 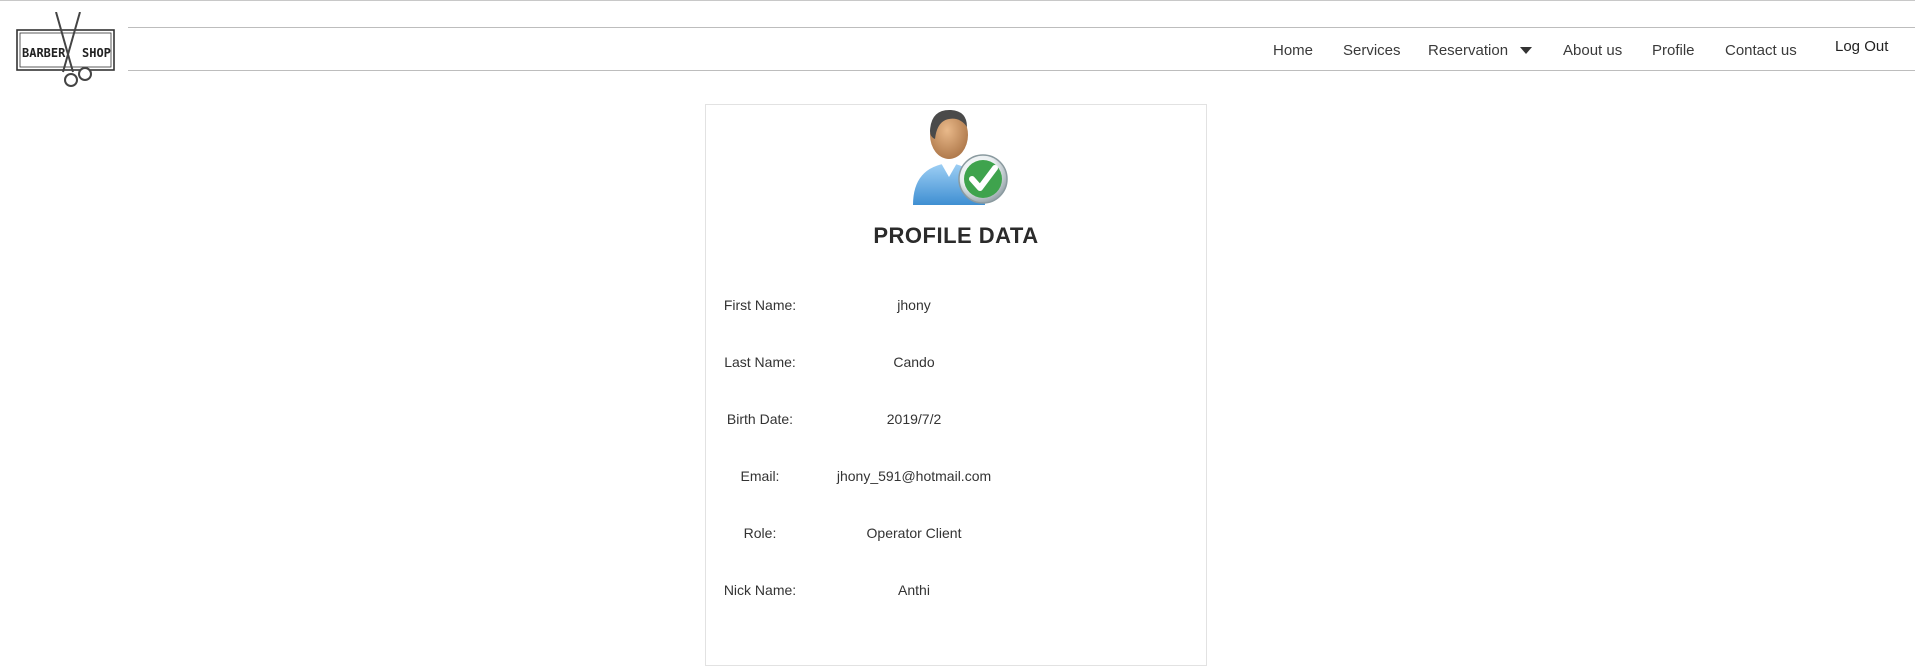 I want to click on field-role: Role: Operator Client, so click(x=956, y=536).